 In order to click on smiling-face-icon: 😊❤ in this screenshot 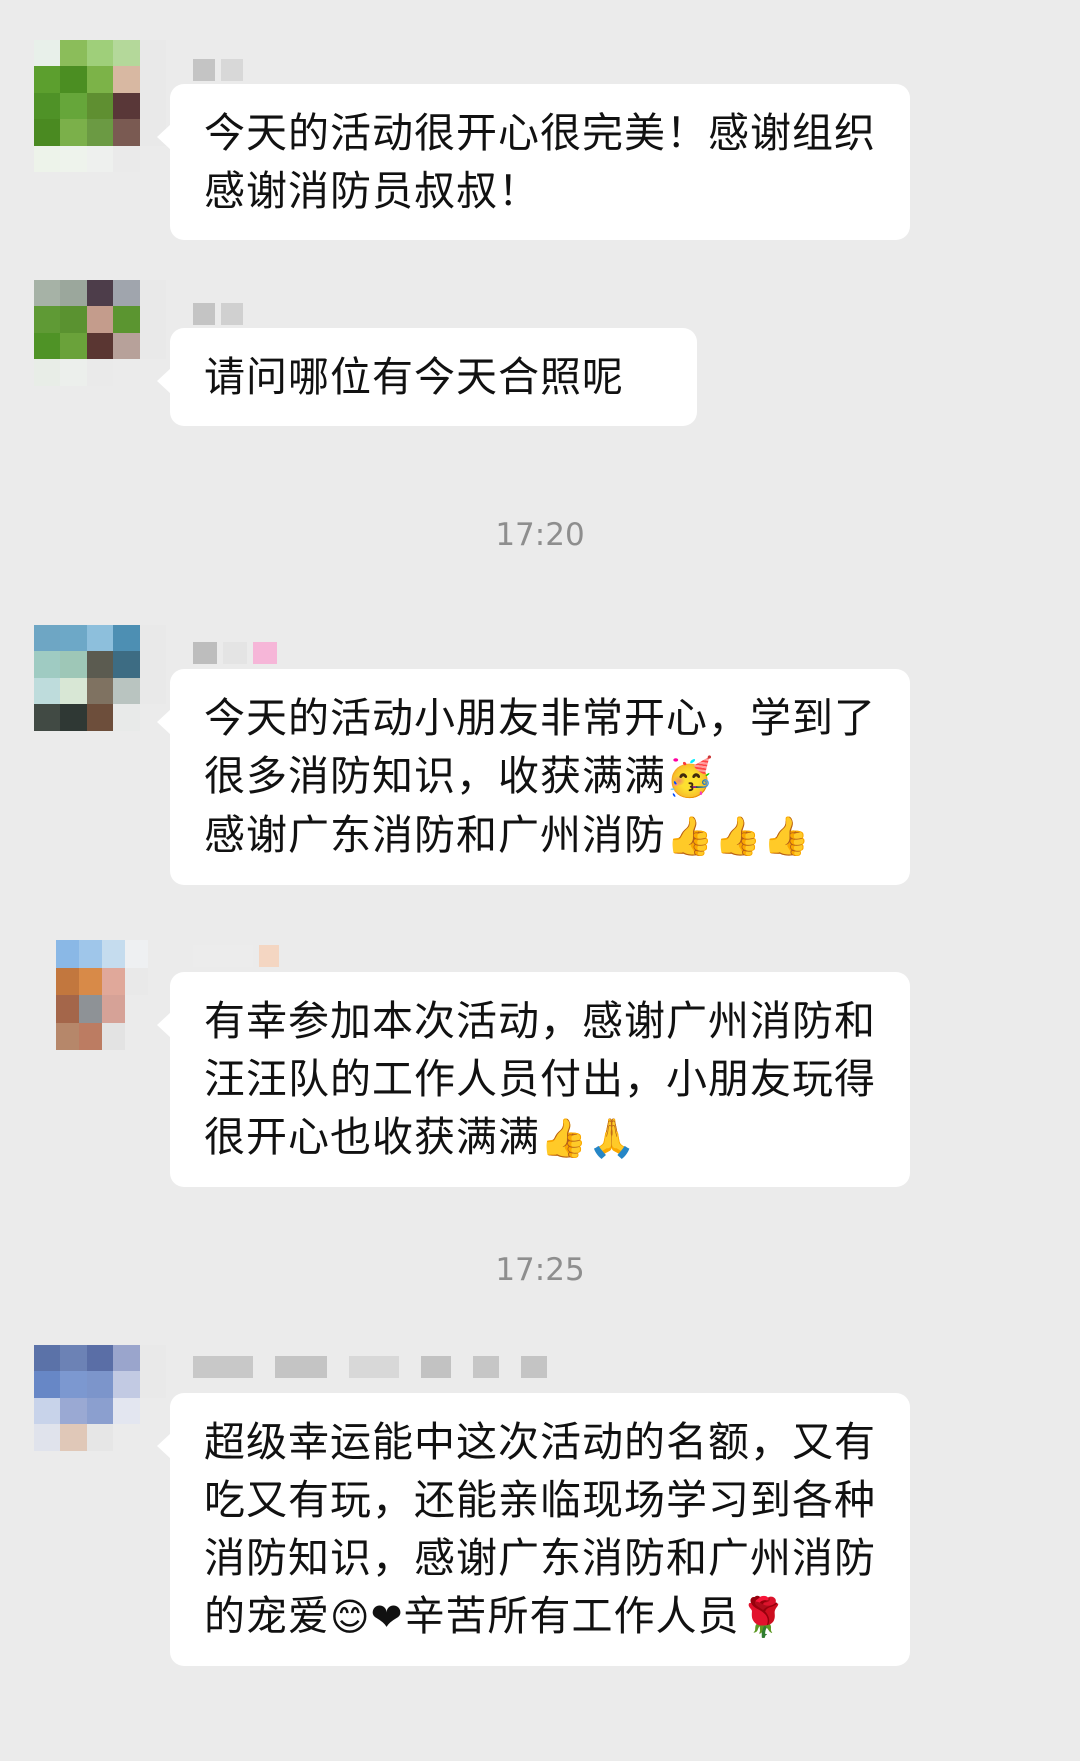, I will do `click(367, 1617)`.